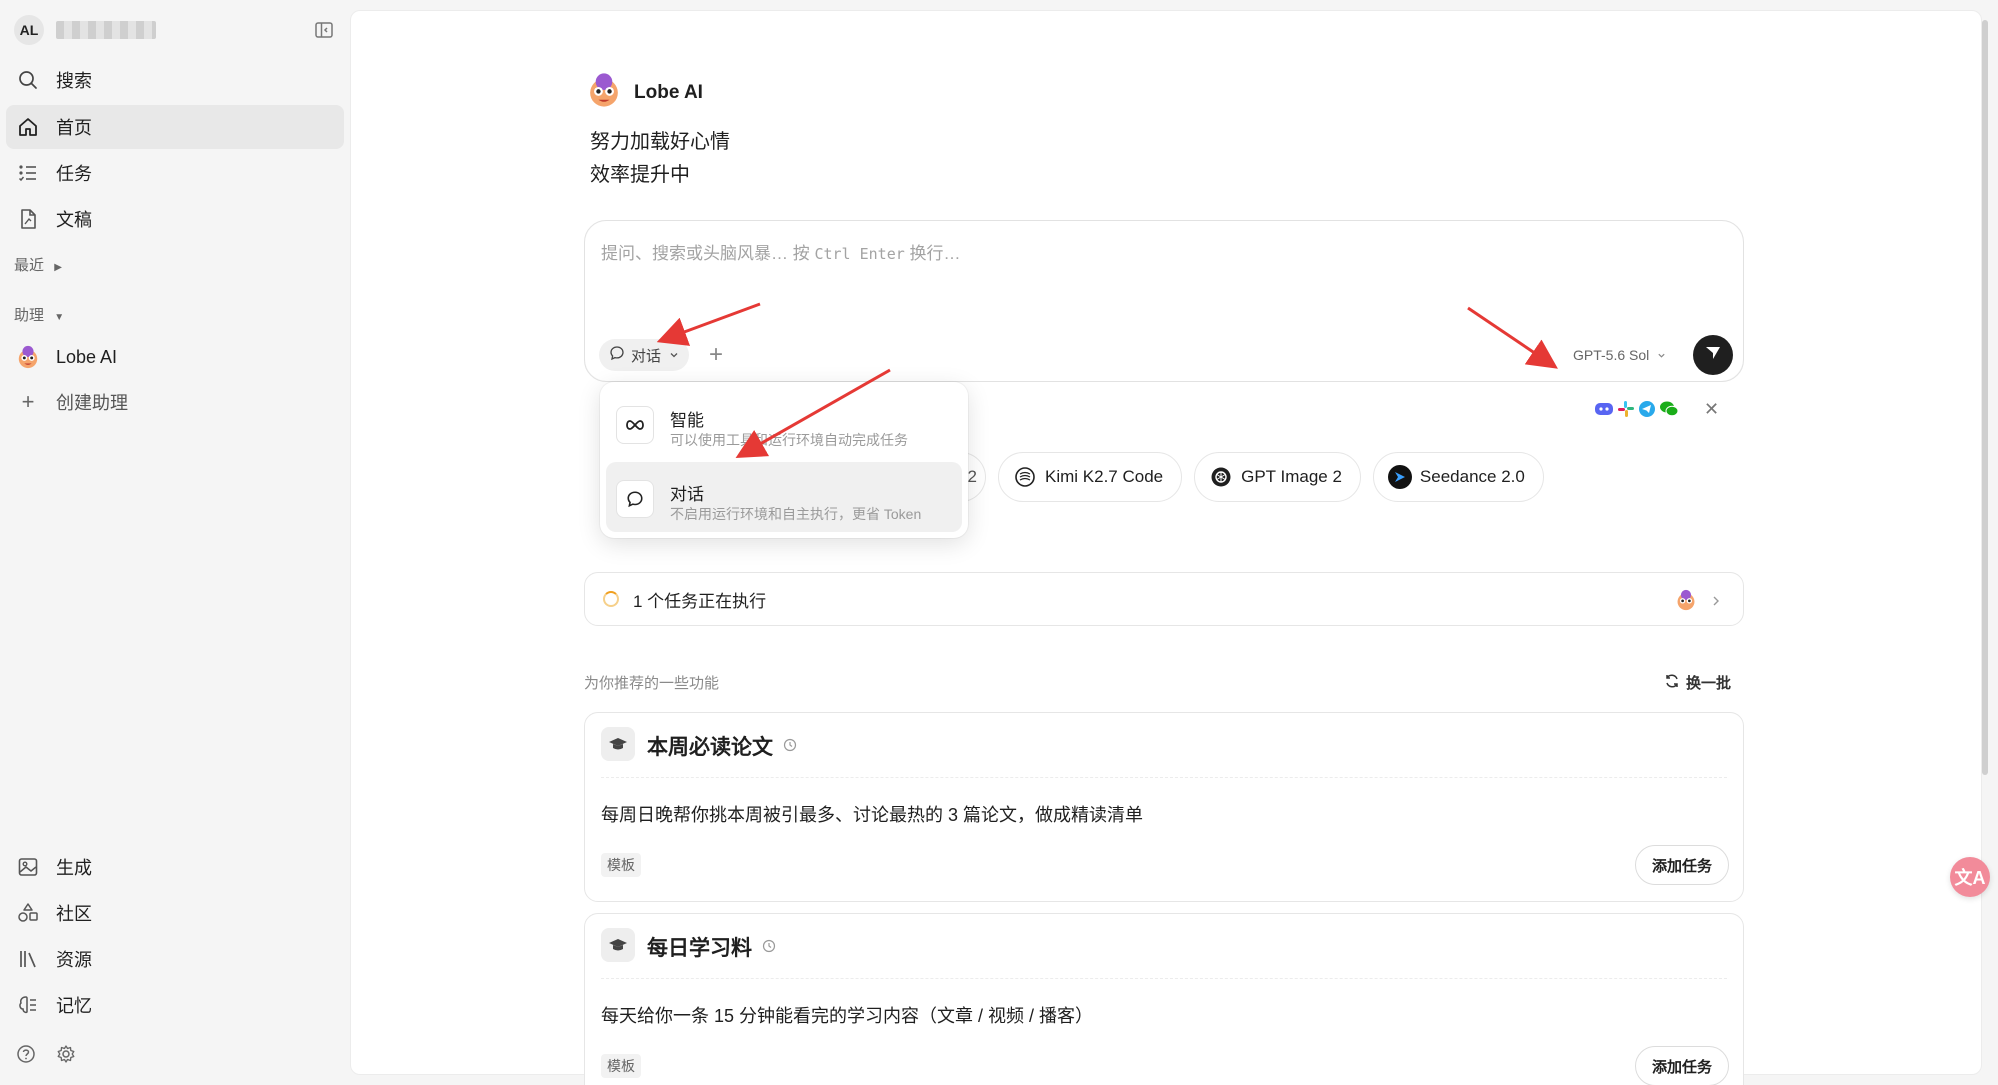 This screenshot has width=1998, height=1085. I want to click on sidebar-item-memory: 记忆, so click(175, 1005).